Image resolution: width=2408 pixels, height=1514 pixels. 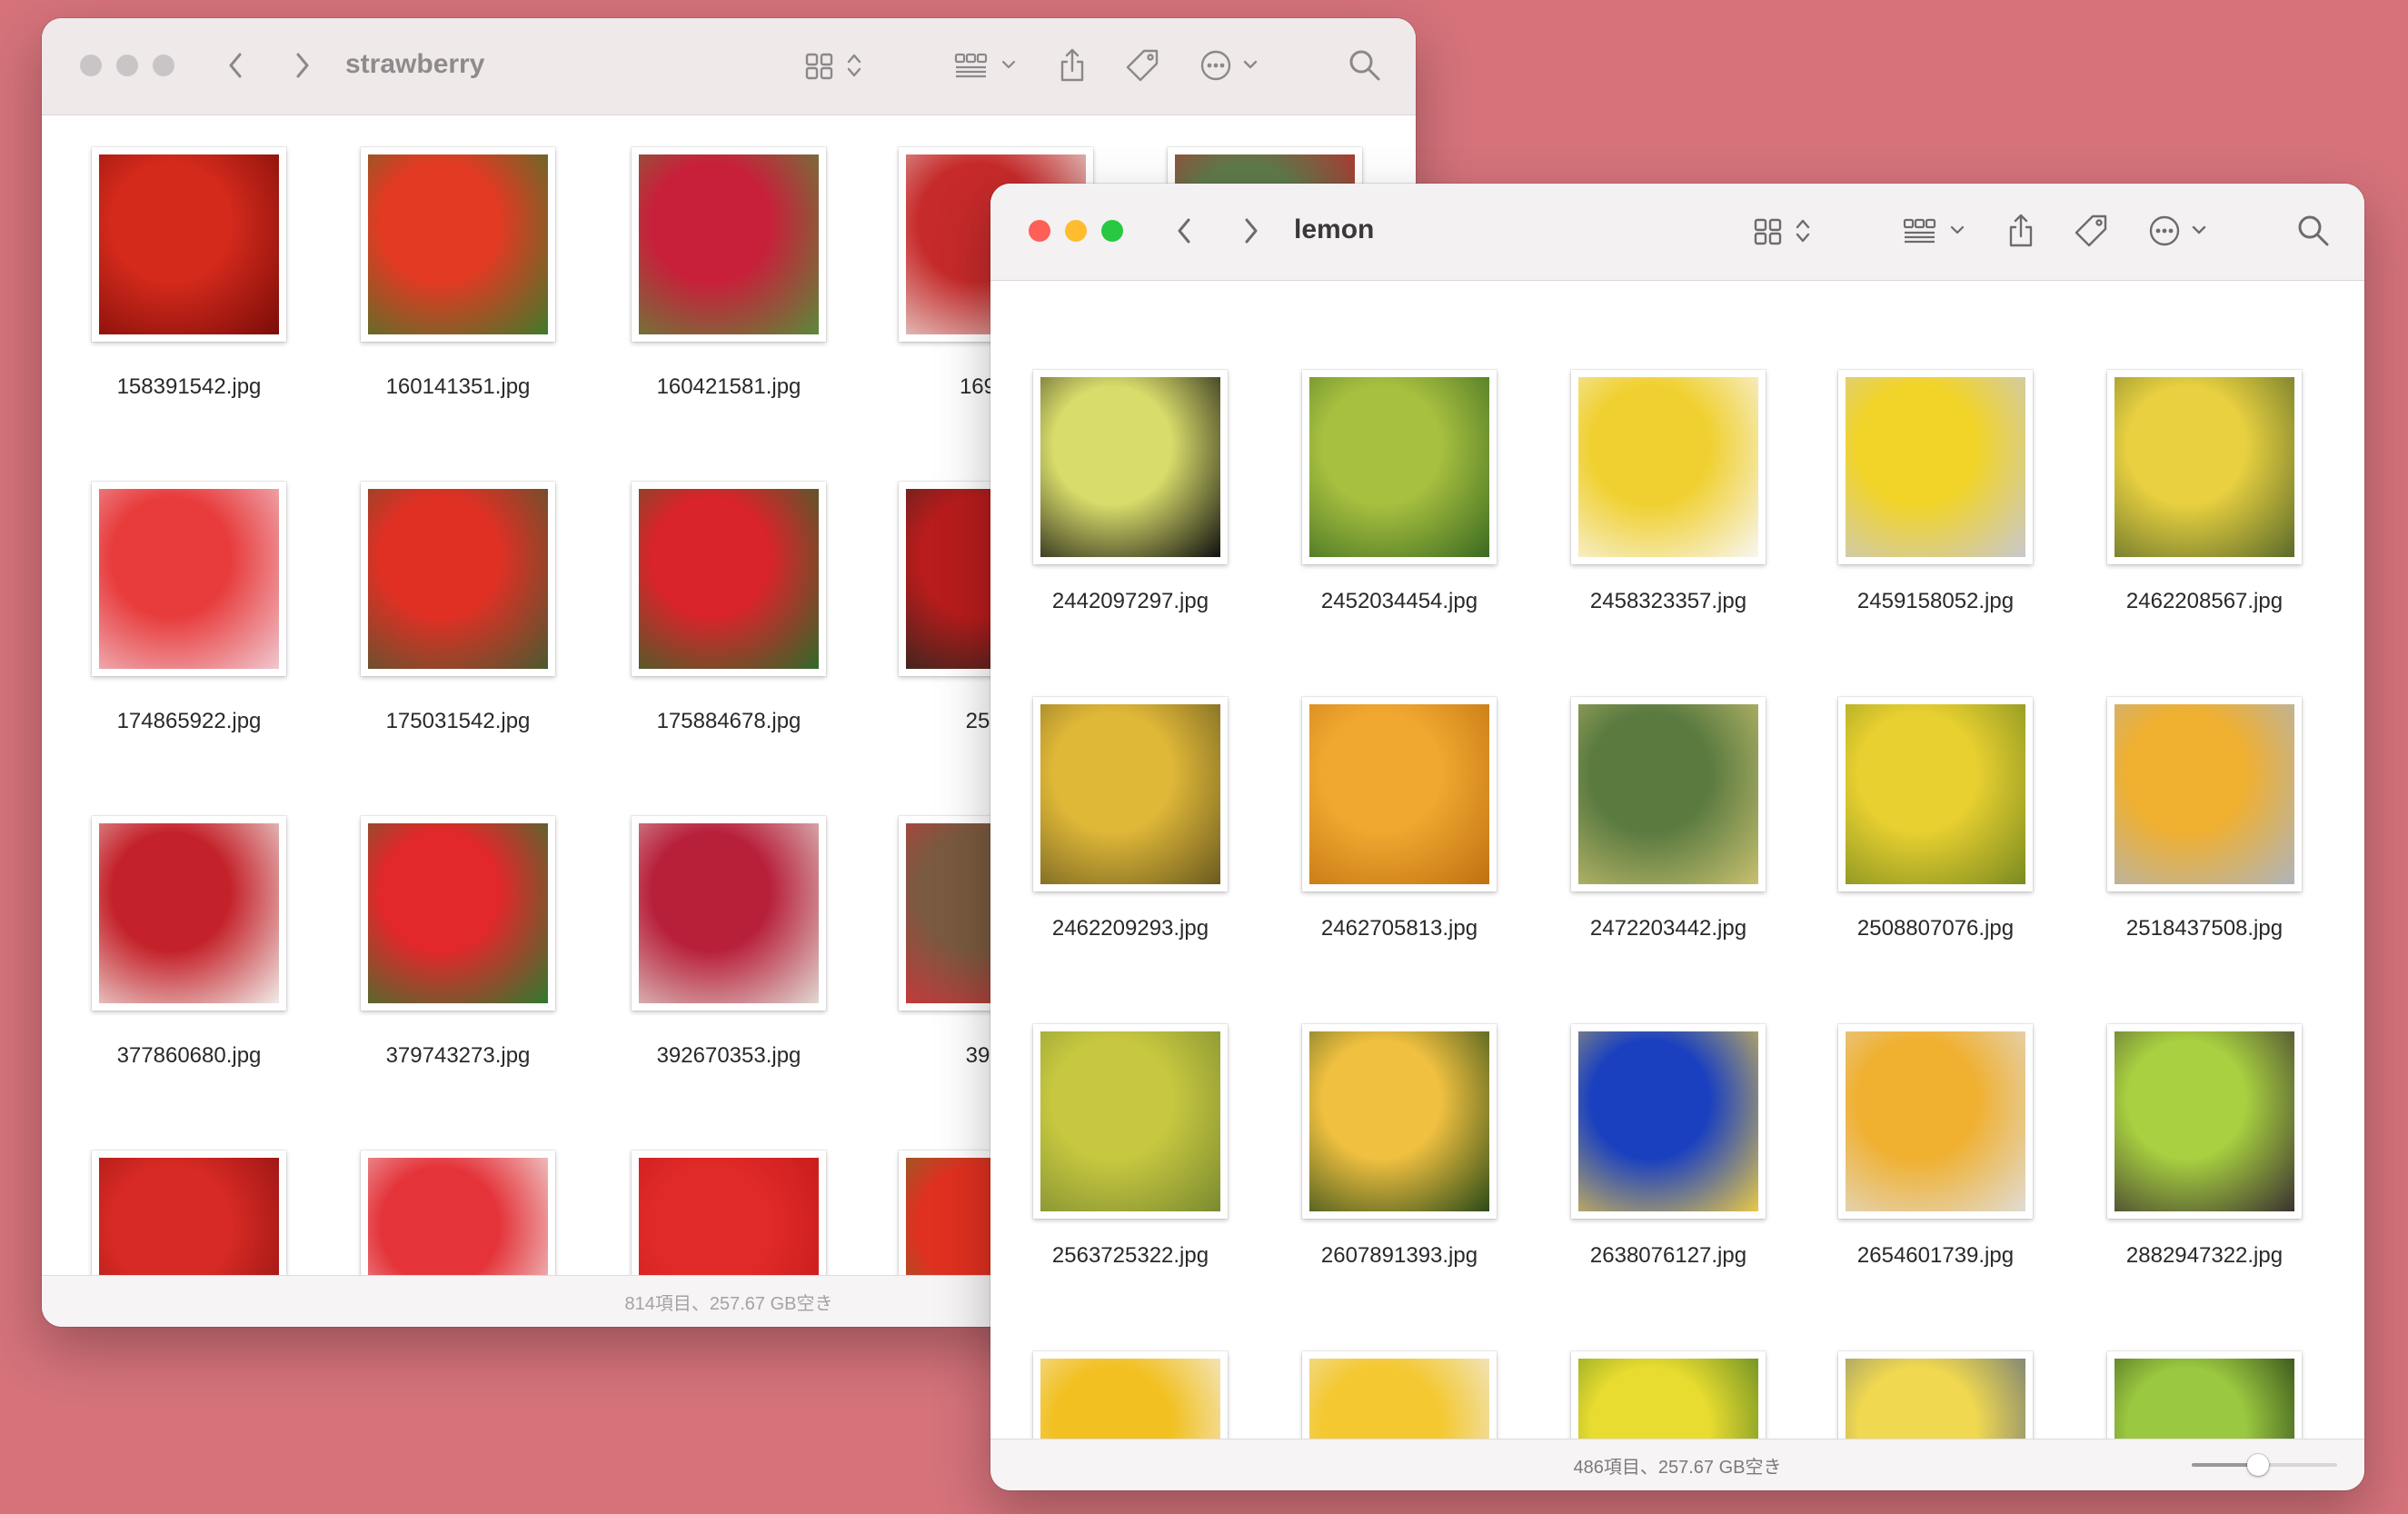 I want to click on file-name: 2462705813.jpg, so click(x=1399, y=928).